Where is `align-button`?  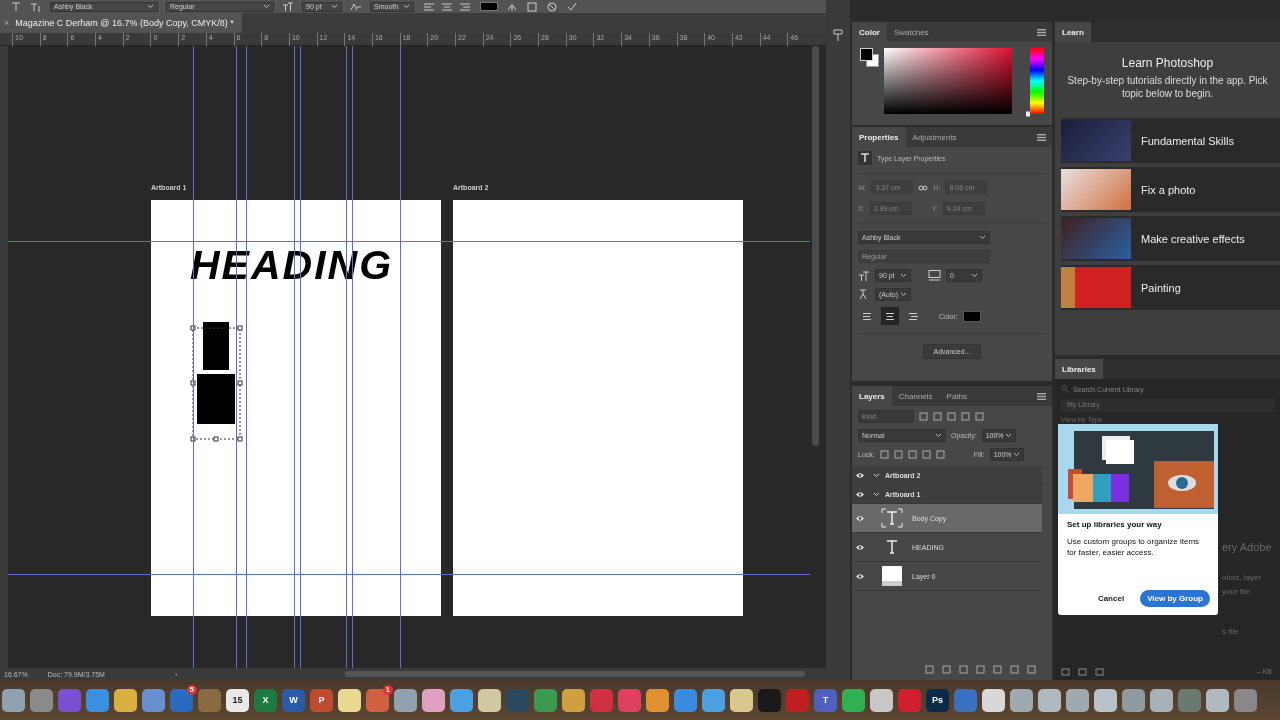 align-button is located at coordinates (890, 316).